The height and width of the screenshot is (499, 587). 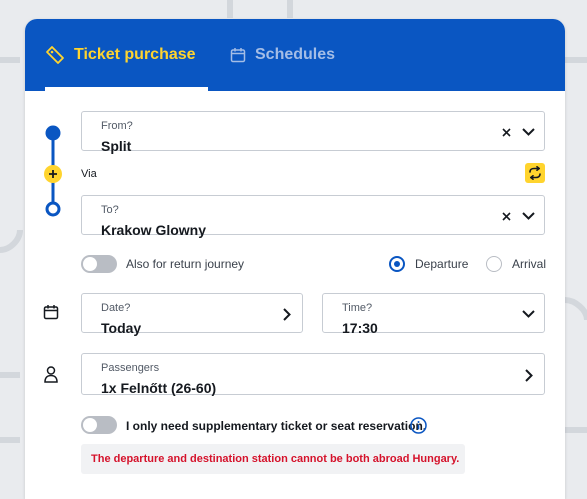 I want to click on time-dropdown-button, so click(x=528, y=314).